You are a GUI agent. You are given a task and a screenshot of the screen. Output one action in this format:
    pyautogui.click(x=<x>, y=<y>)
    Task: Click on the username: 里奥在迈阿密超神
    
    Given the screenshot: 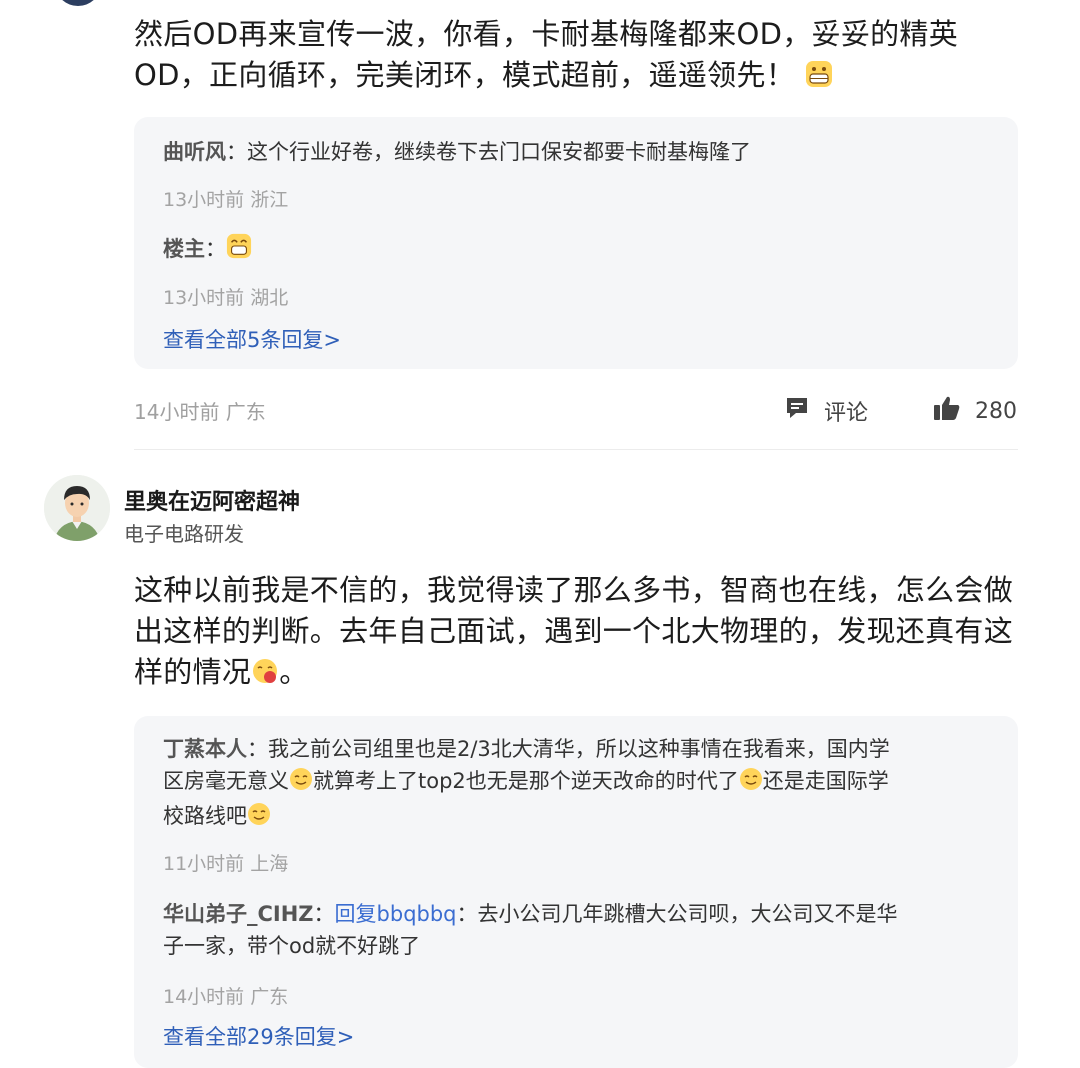 What is the action you would take?
    pyautogui.click(x=212, y=500)
    